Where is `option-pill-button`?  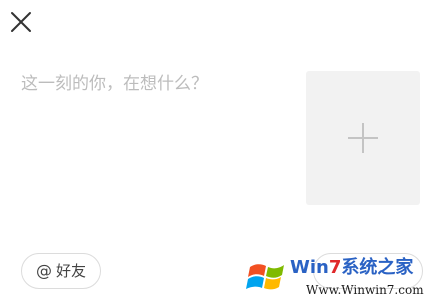
option-pill-button is located at coordinates (368, 271).